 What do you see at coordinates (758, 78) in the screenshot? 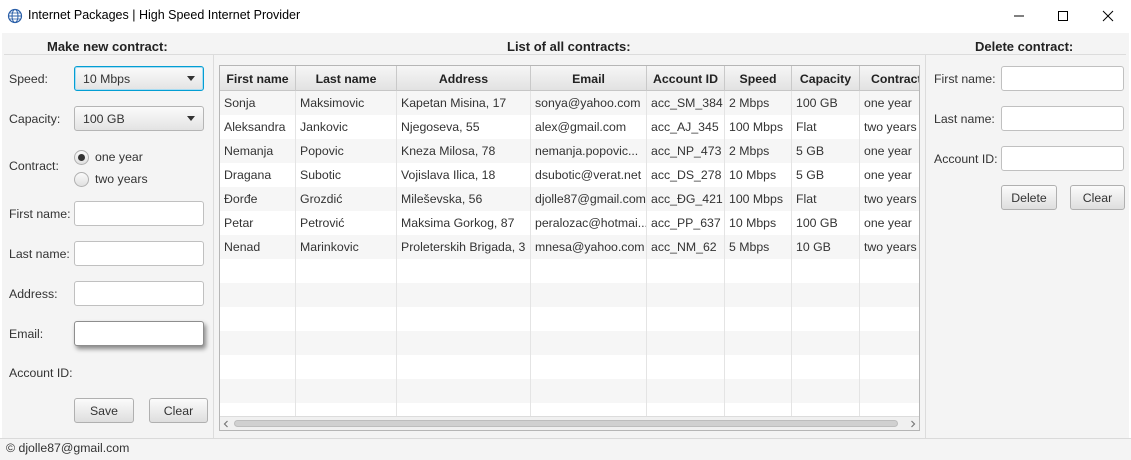
I see `column-header-speed: Speed` at bounding box center [758, 78].